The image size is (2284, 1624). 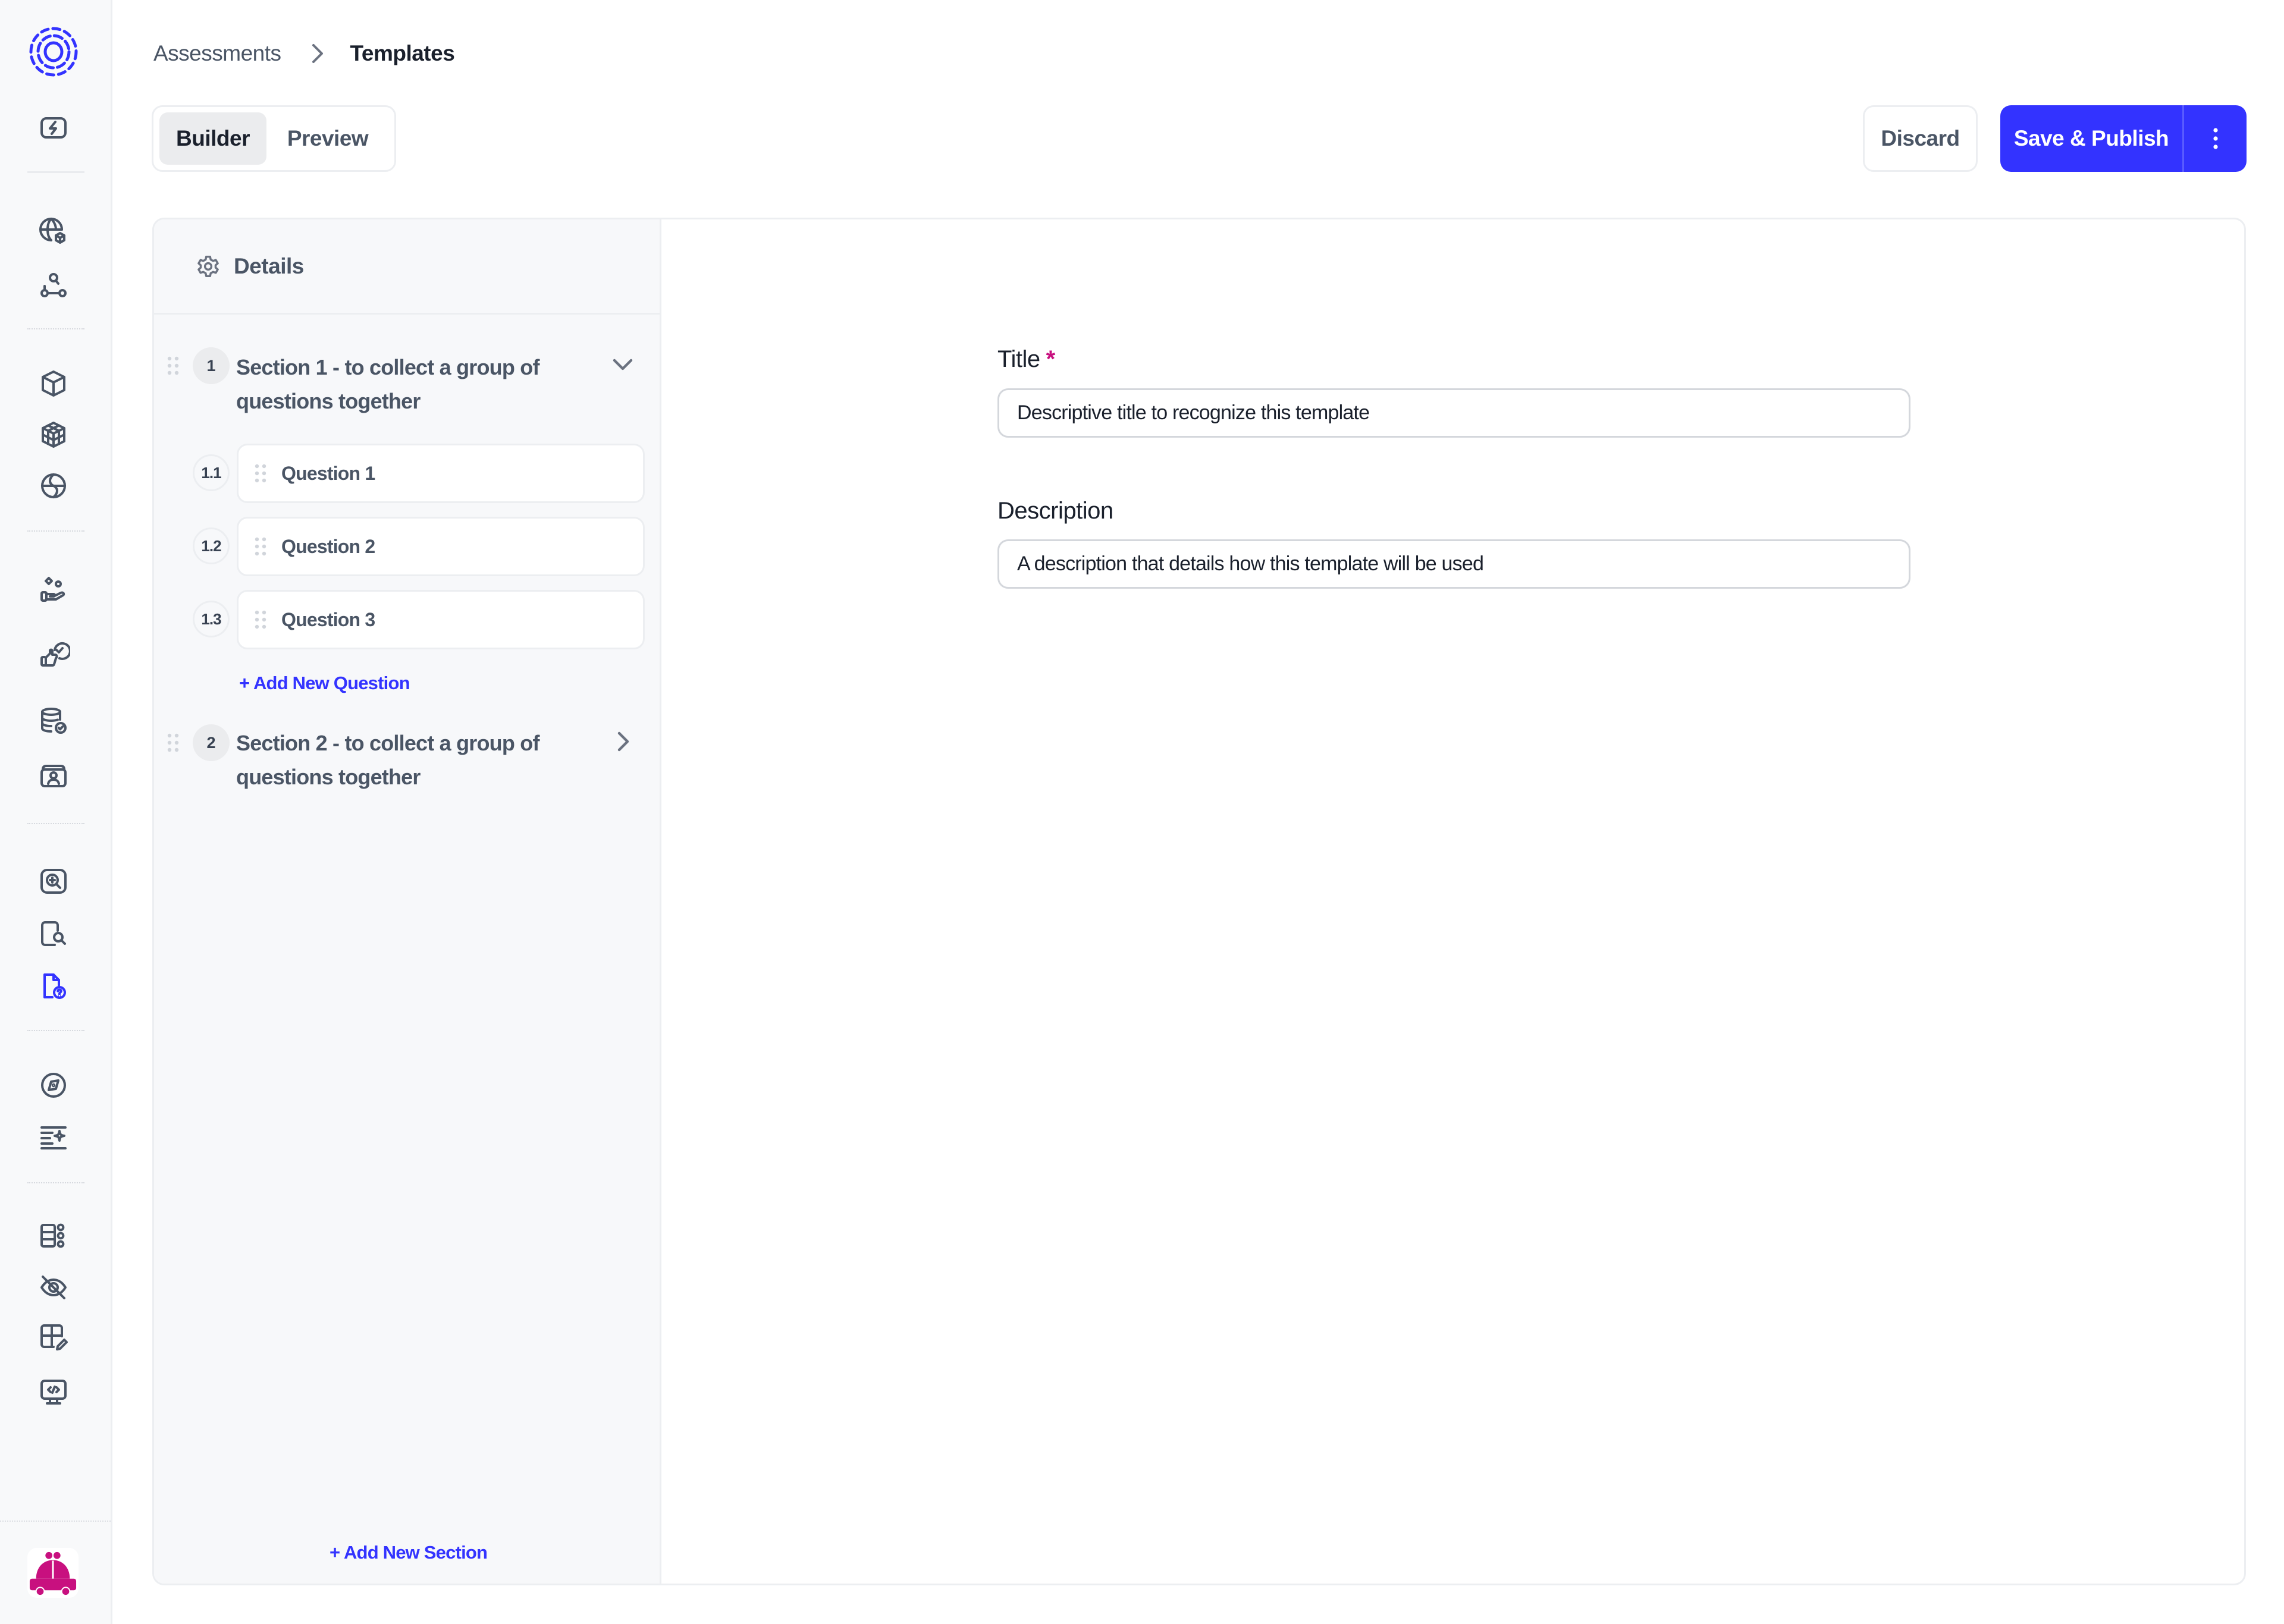 I want to click on title-label-text: Title, so click(x=1018, y=359).